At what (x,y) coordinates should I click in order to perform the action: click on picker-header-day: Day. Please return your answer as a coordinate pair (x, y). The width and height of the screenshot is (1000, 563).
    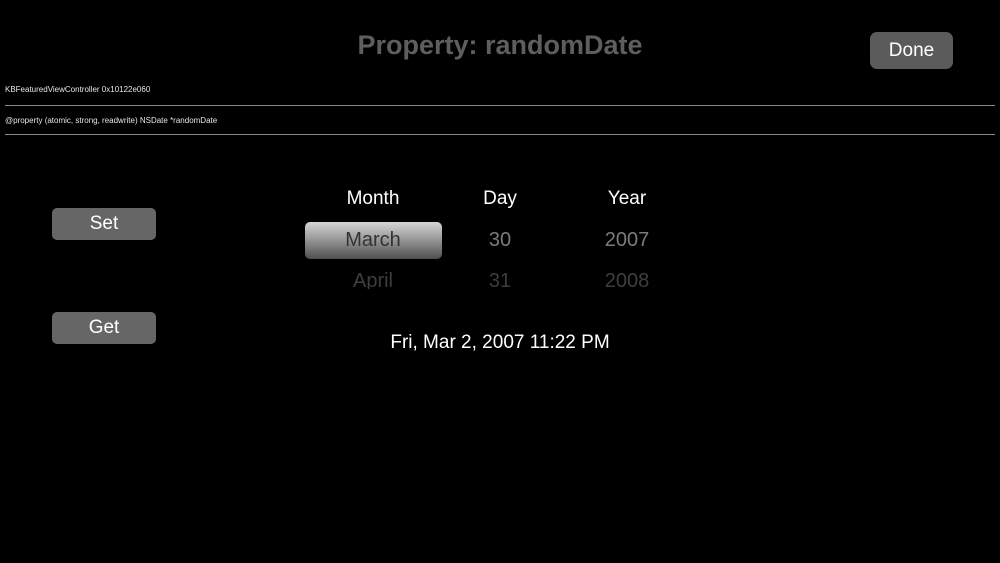
    Looking at the image, I should click on (500, 198).